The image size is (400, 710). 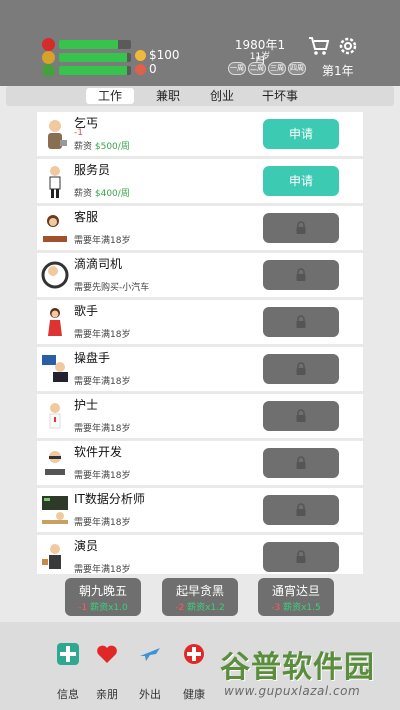 I want to click on job-row-nurse: 护士 需要年满18岁, so click(x=200, y=416).